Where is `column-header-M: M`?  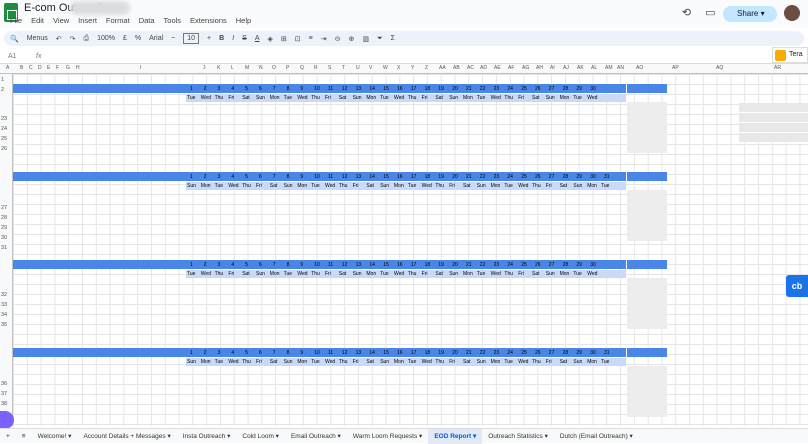 column-header-M: M is located at coordinates (247, 68).